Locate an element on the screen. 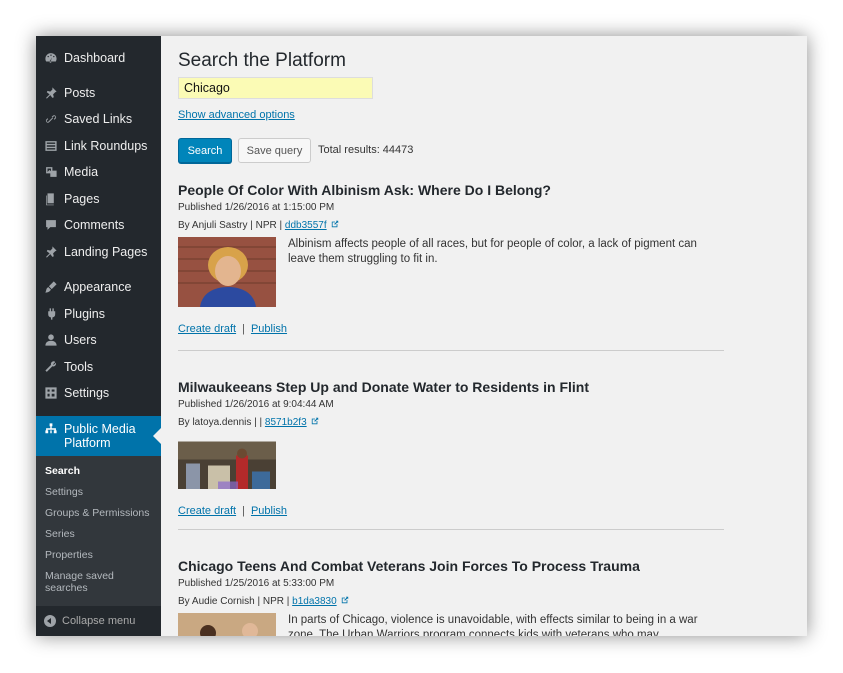 The image size is (843, 673). network-icon is located at coordinates (51, 429).